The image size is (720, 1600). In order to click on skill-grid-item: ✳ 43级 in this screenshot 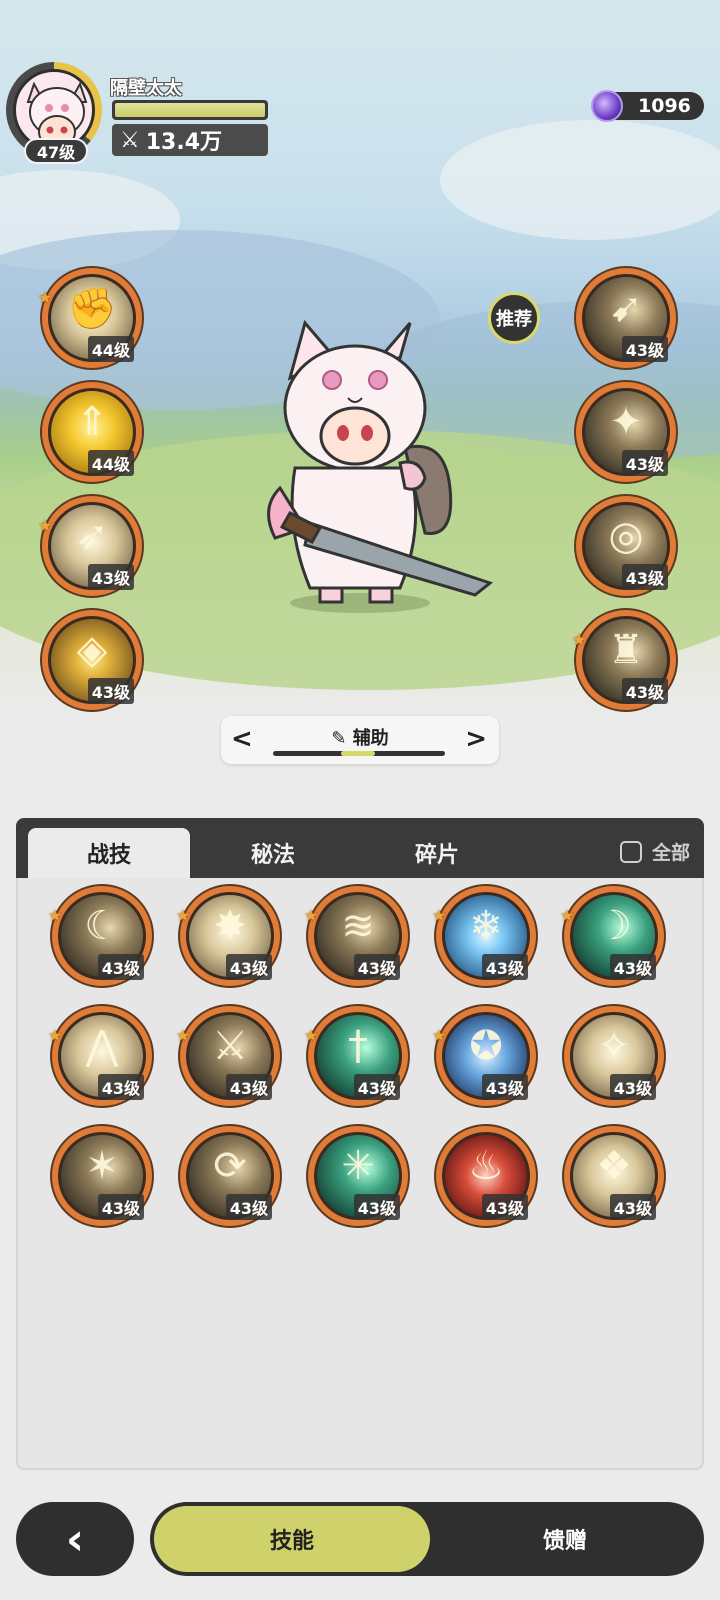, I will do `click(358, 1176)`.